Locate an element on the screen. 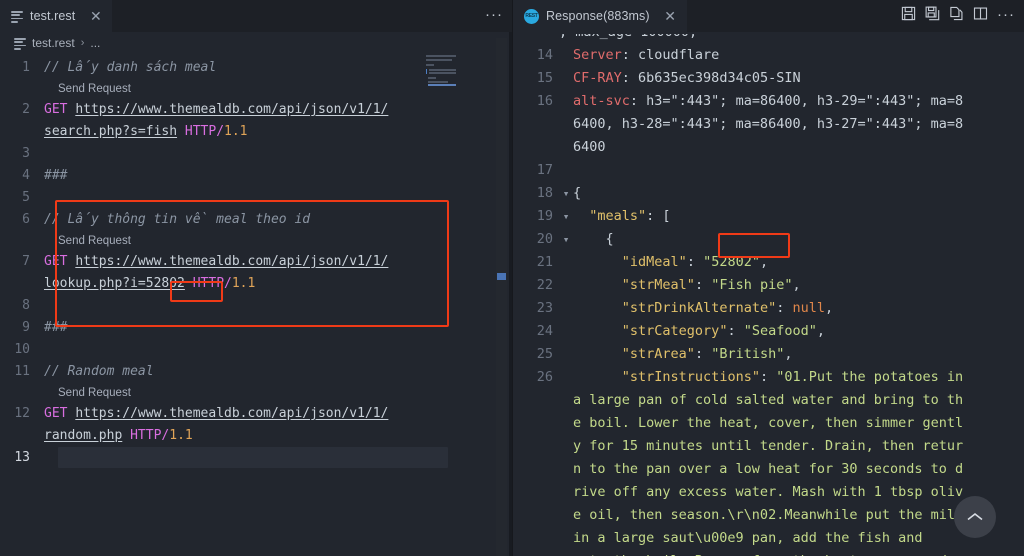  line-number: 11 is located at coordinates (22, 371).